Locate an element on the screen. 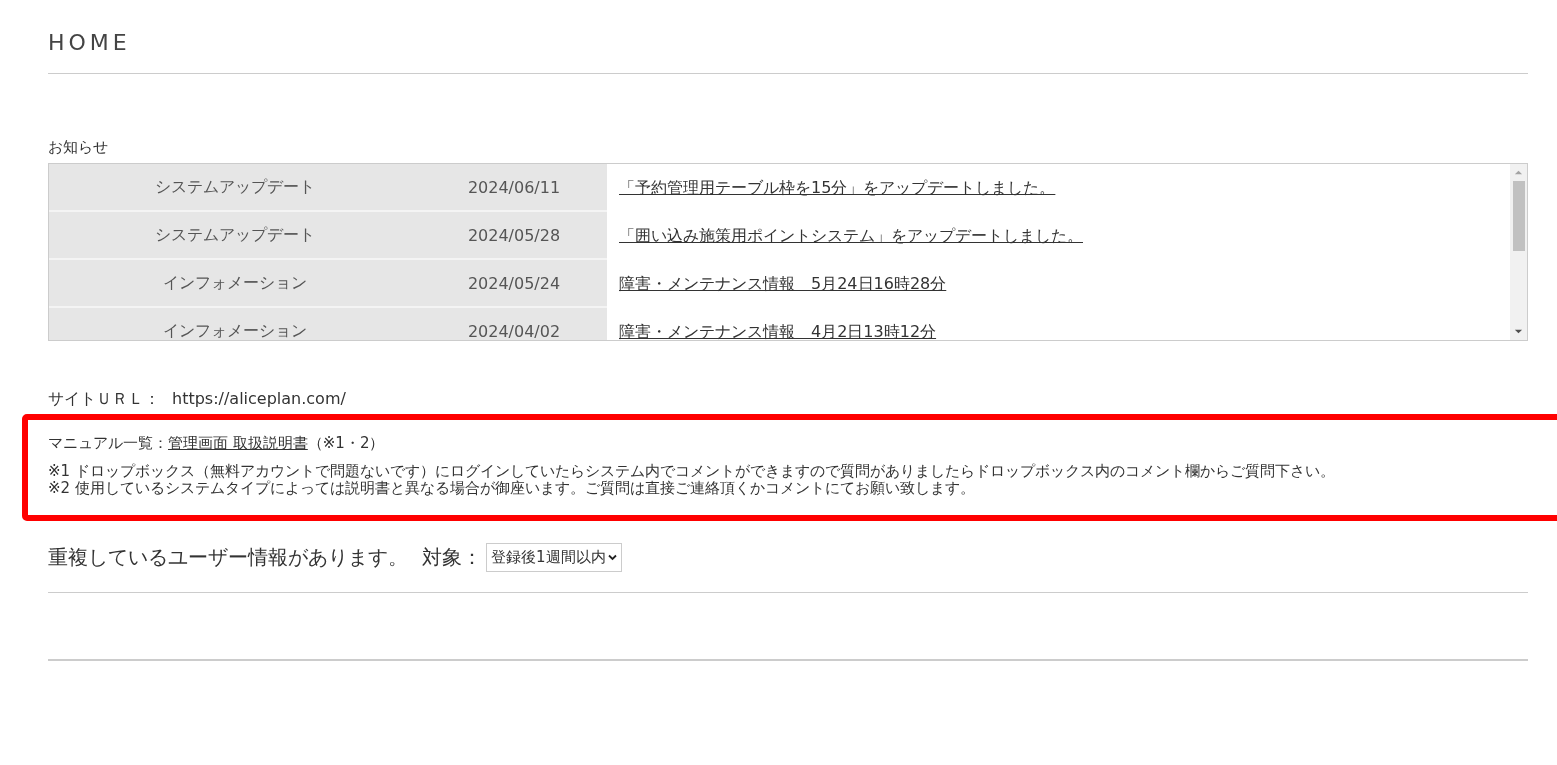 The height and width of the screenshot is (765, 1557). manual-note-mark: （※1・2） is located at coordinates (346, 443).